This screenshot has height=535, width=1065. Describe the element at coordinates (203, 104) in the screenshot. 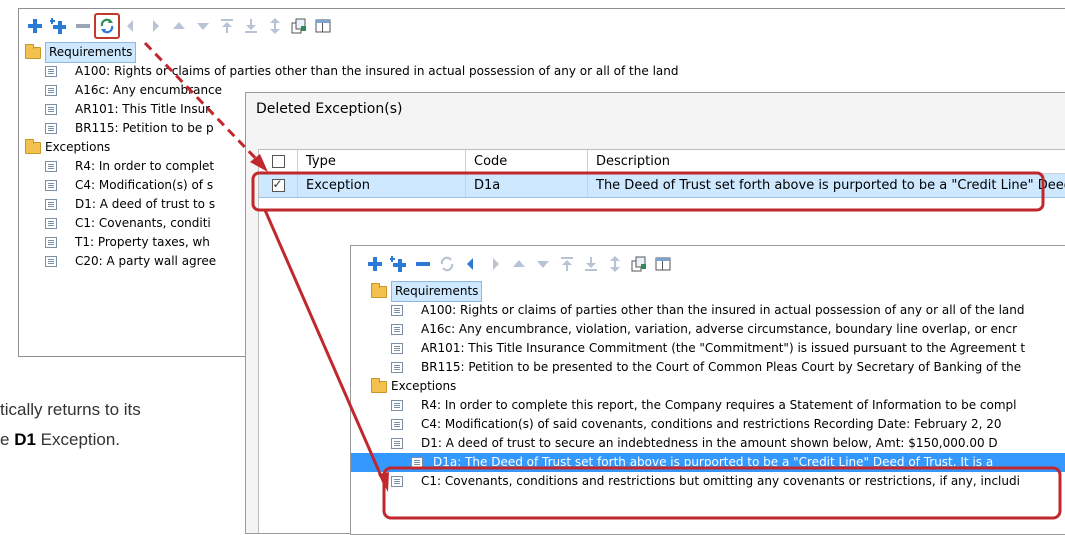

I see `callout-dashed-arrow` at that location.